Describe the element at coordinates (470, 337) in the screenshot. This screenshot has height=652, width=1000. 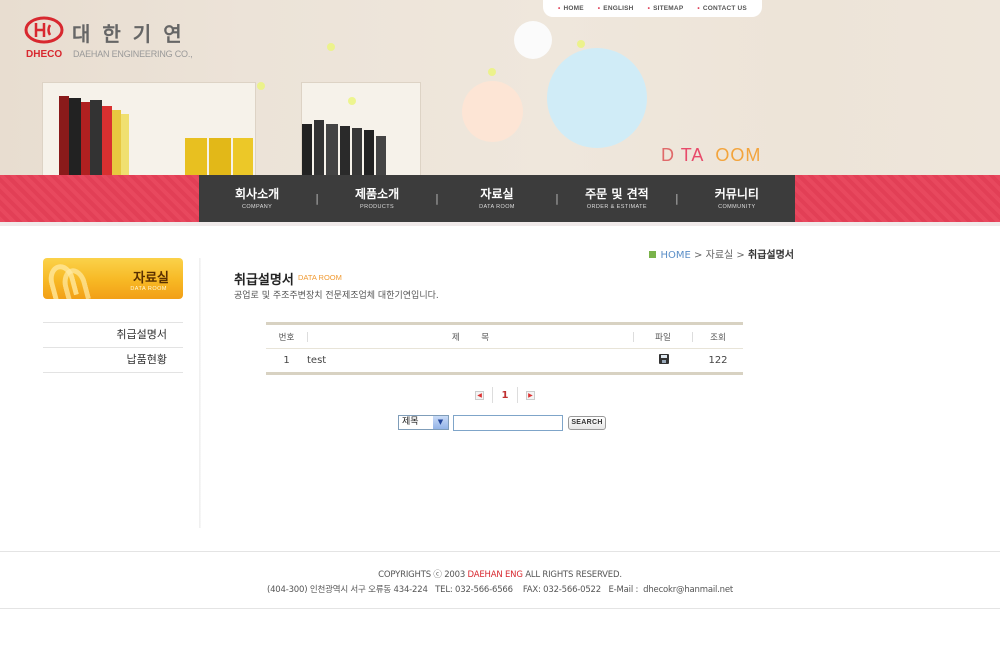
I see `column-header-title: 제 목` at that location.